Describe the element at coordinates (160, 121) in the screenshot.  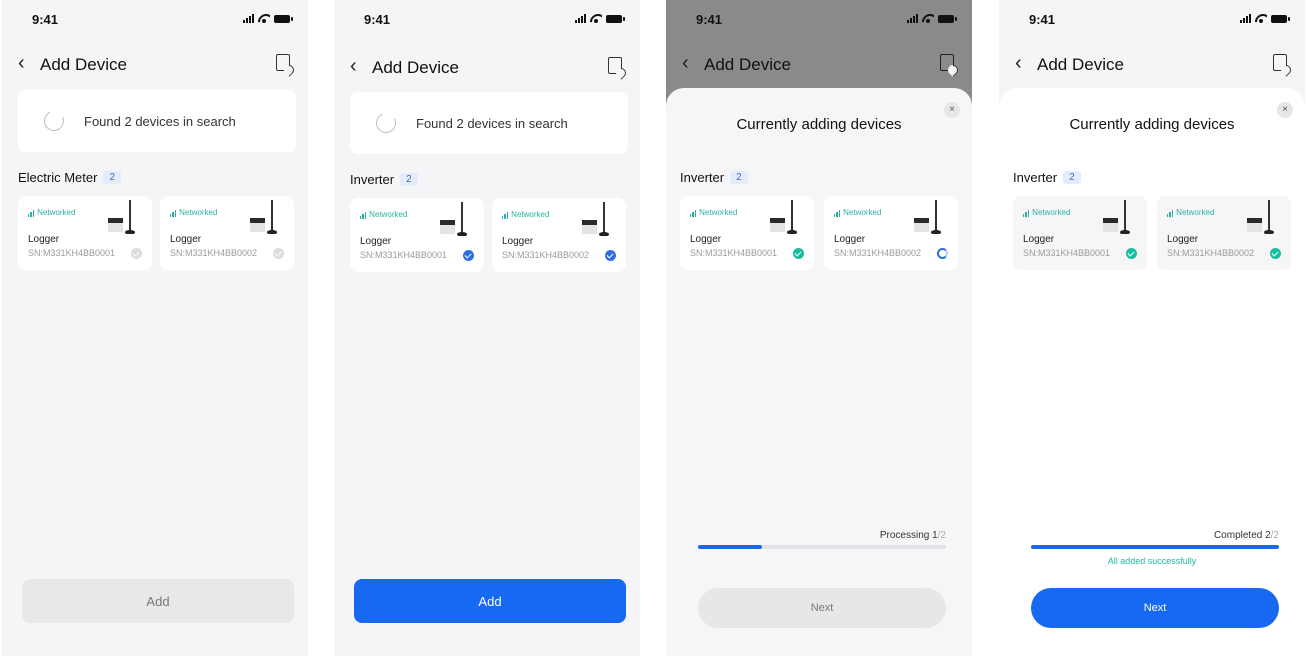
I see `search-status-text: Found 2 devices in search` at that location.